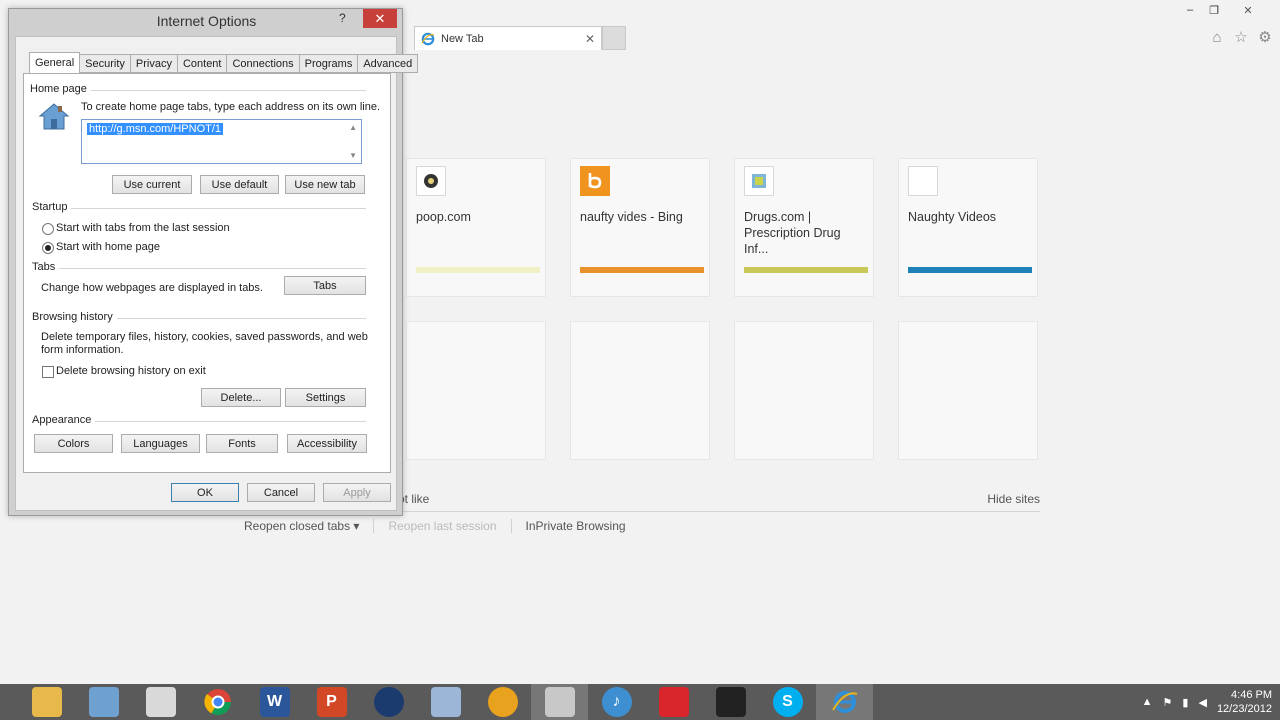 The width and height of the screenshot is (1280, 720). Describe the element at coordinates (48, 229) in the screenshot. I see `startup-last-session-radio` at that location.